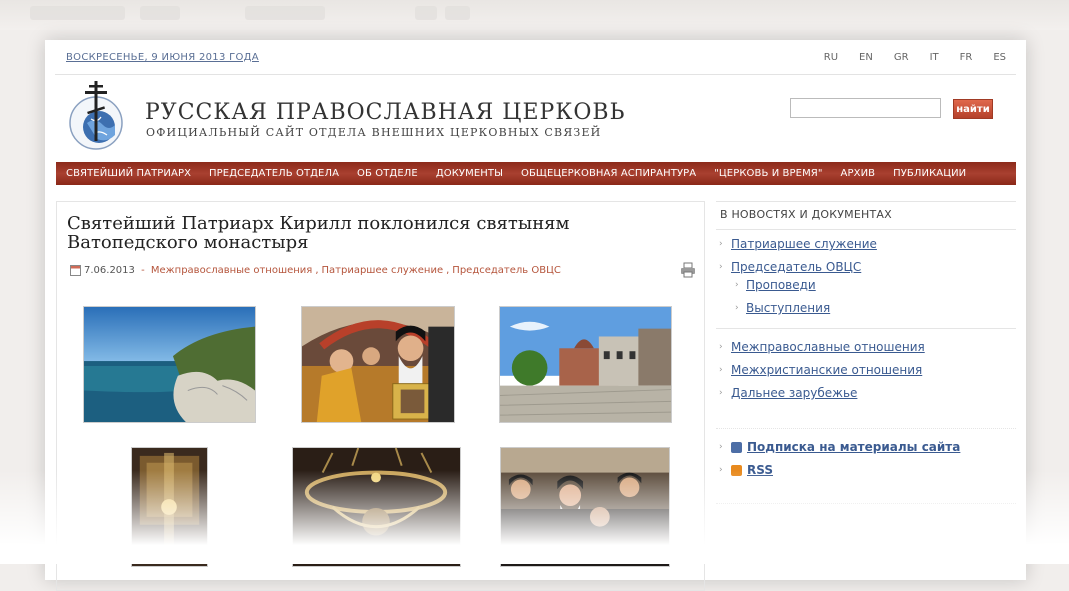 The image size is (1069, 591). I want to click on tag-patriarchal-service: Патриаршее служение, so click(383, 270).